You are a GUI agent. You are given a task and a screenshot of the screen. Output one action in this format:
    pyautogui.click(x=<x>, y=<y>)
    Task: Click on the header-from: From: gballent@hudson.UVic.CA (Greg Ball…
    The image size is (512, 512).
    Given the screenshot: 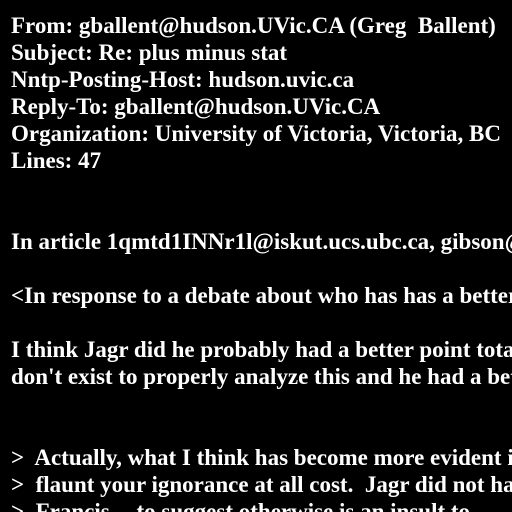 What is the action you would take?
    pyautogui.click(x=253, y=25)
    